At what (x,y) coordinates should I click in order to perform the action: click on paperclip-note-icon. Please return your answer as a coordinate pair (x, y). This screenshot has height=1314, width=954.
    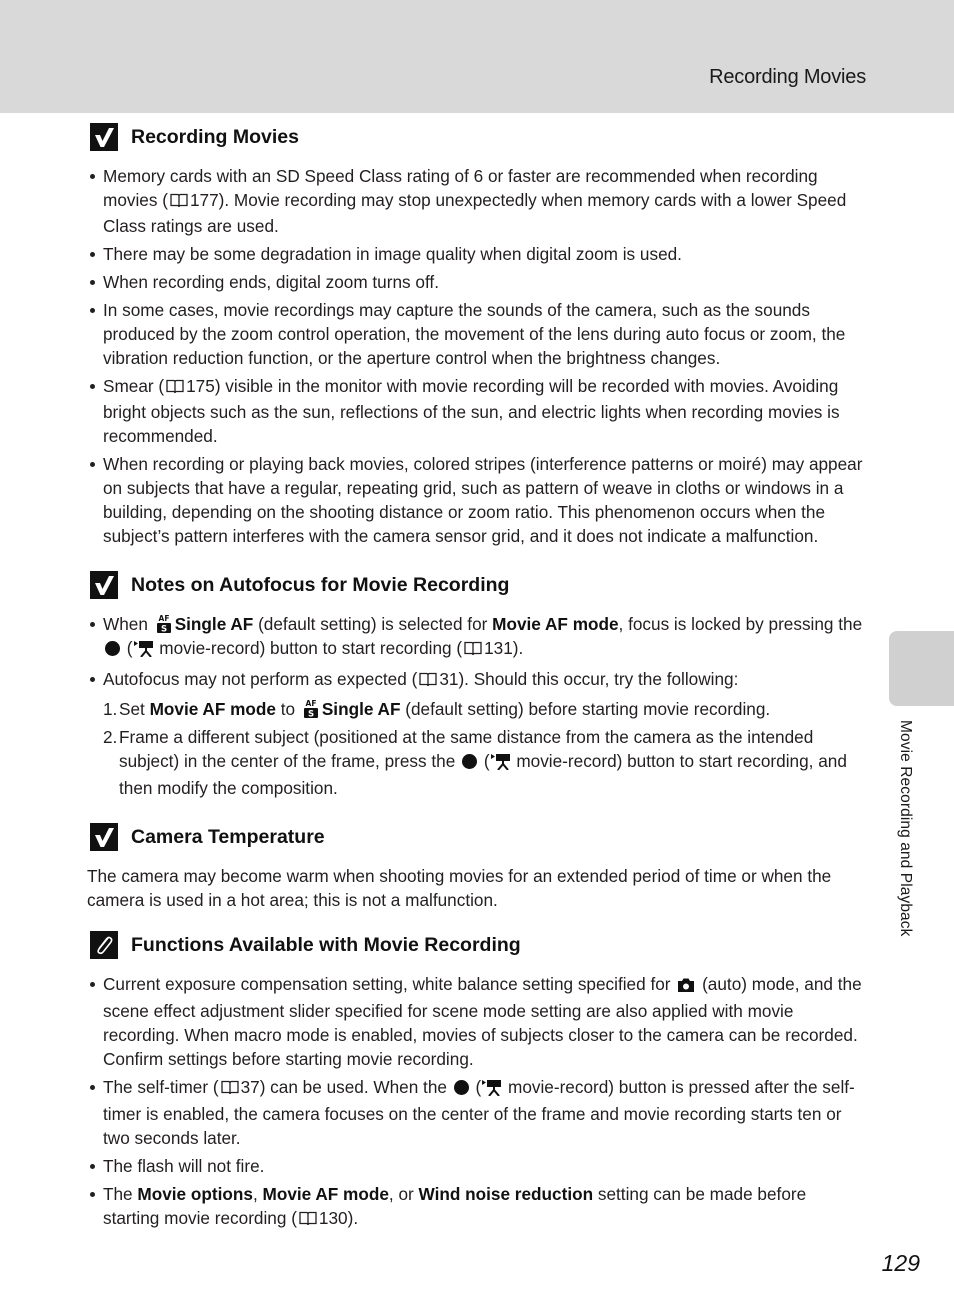
    Looking at the image, I should click on (104, 945).